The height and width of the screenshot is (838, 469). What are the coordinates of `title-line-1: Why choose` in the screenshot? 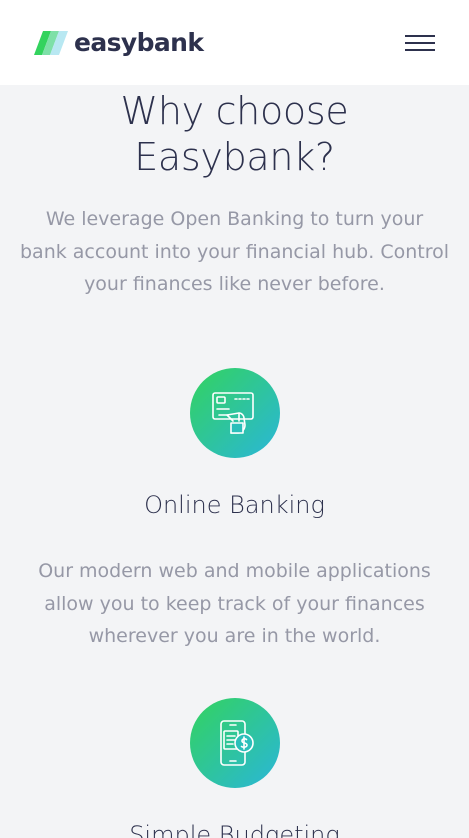 It's located at (234, 111).